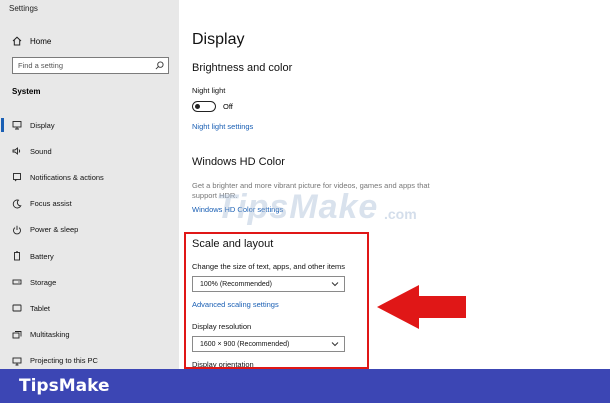 The image size is (610, 403). What do you see at coordinates (17, 256) in the screenshot?
I see `battery-icon` at bounding box center [17, 256].